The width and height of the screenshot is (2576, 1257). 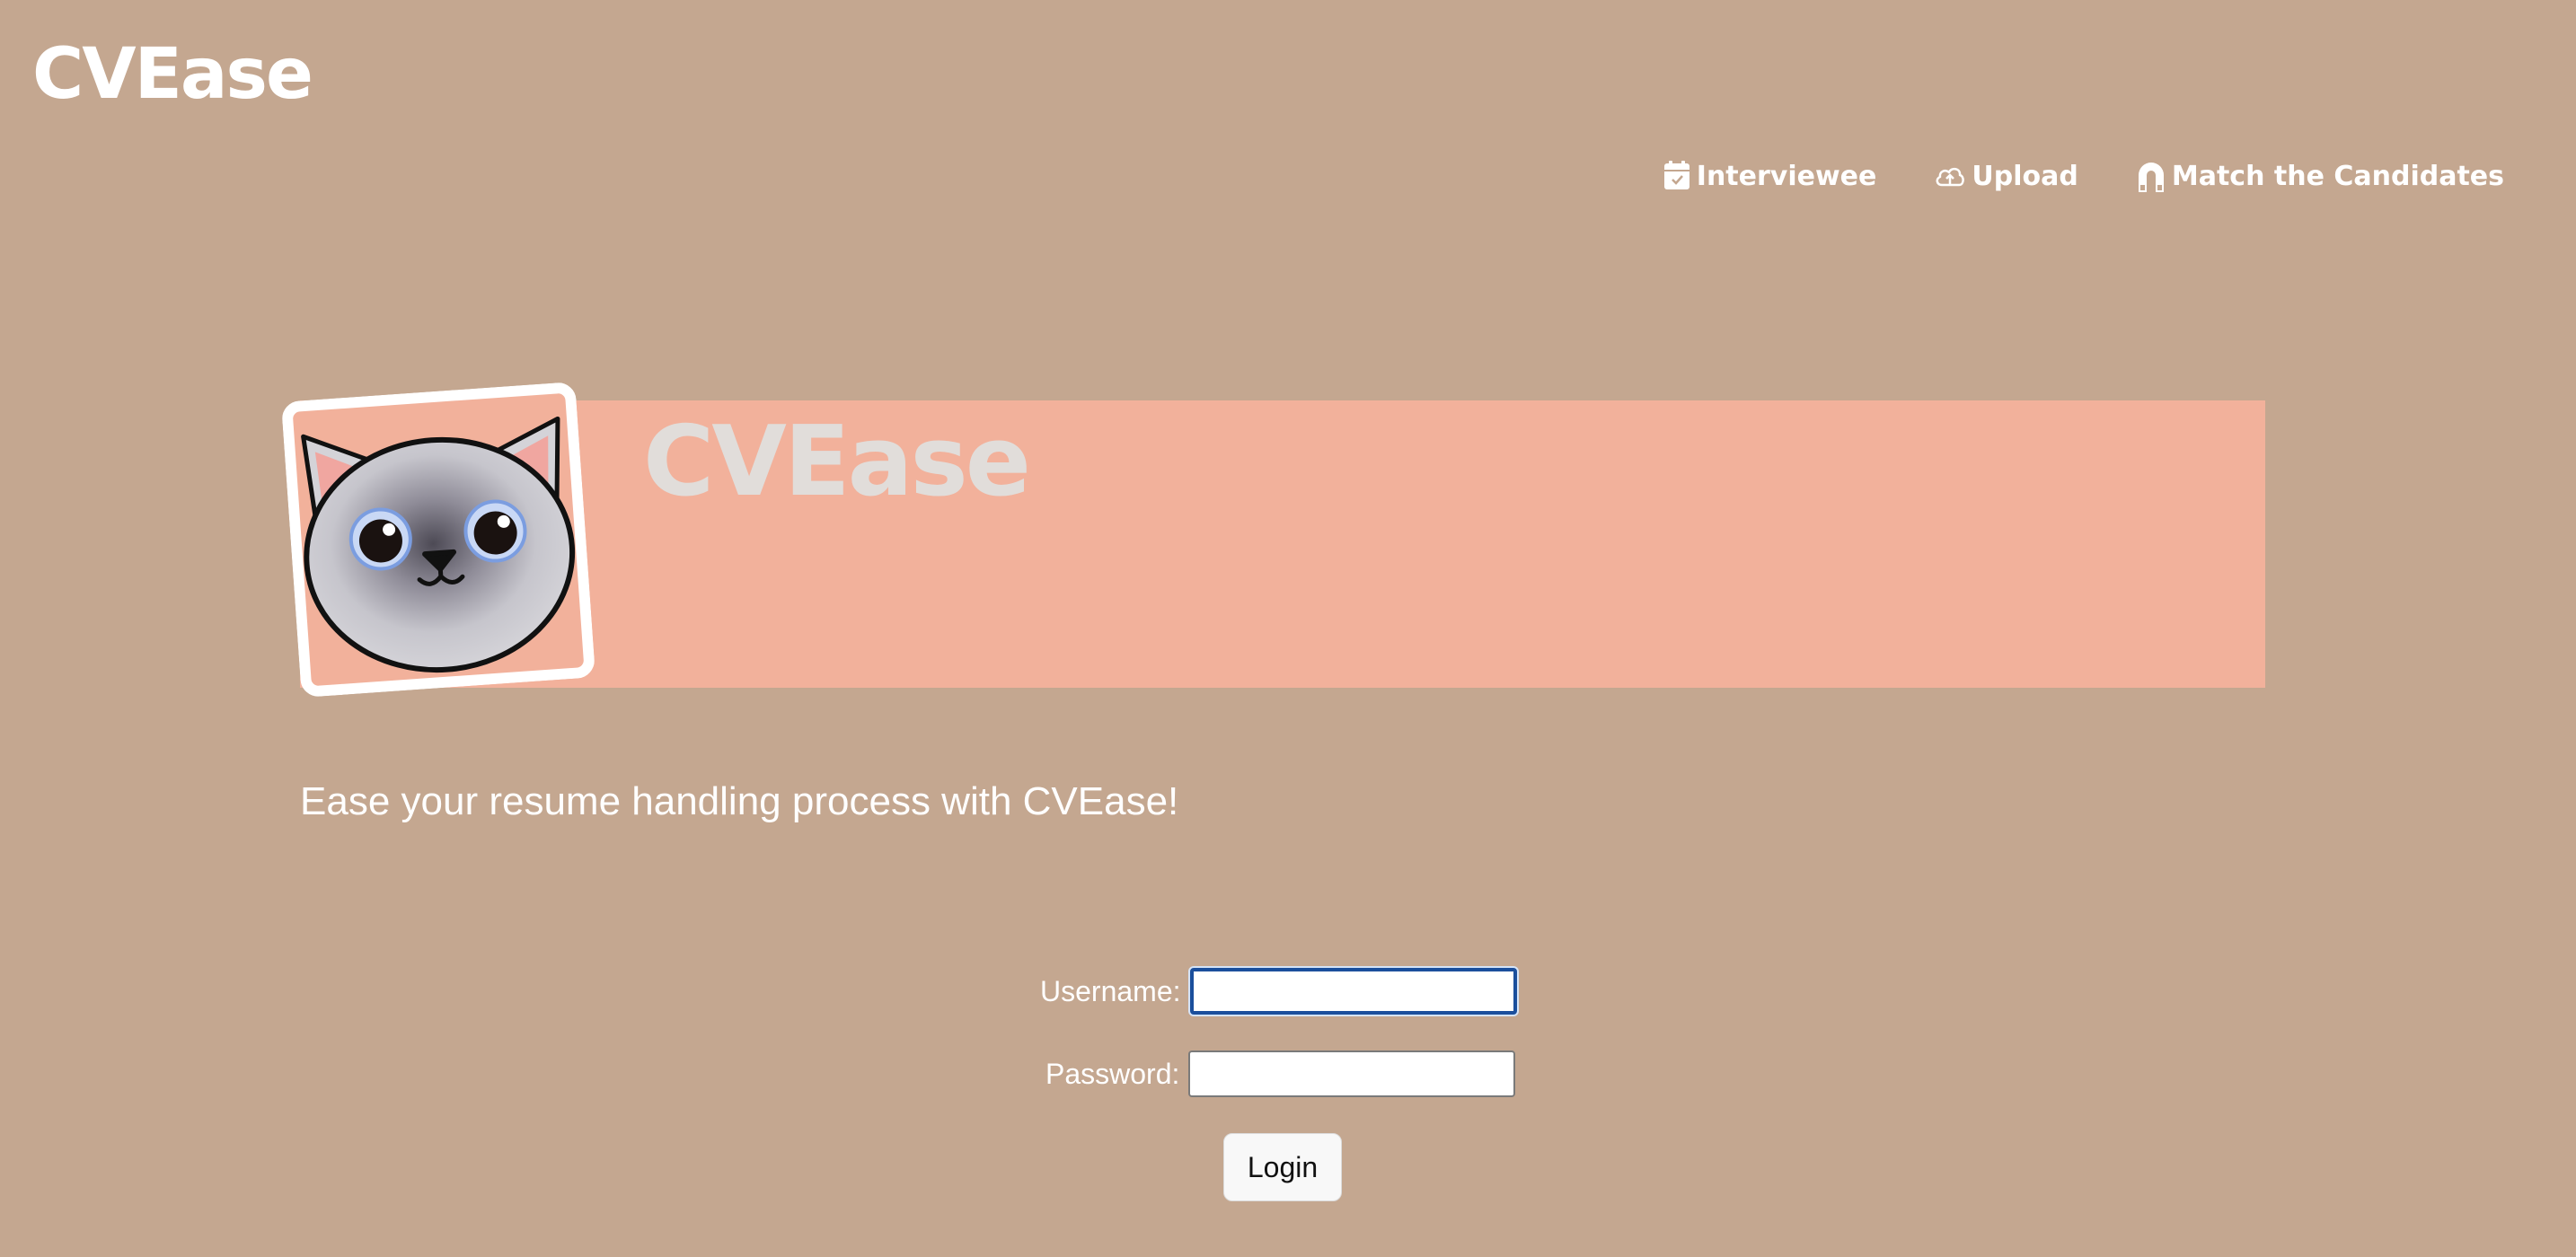 I want to click on nav-item-label: Match the Candidates, so click(x=2337, y=176).